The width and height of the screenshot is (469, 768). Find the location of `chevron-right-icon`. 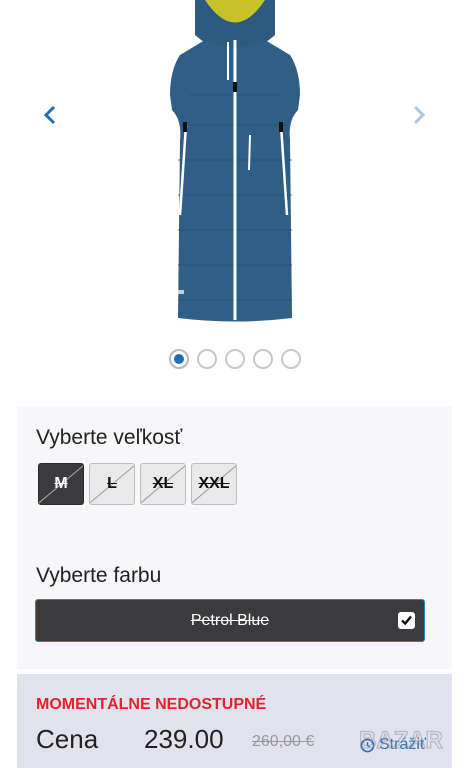

chevron-right-icon is located at coordinates (419, 115).